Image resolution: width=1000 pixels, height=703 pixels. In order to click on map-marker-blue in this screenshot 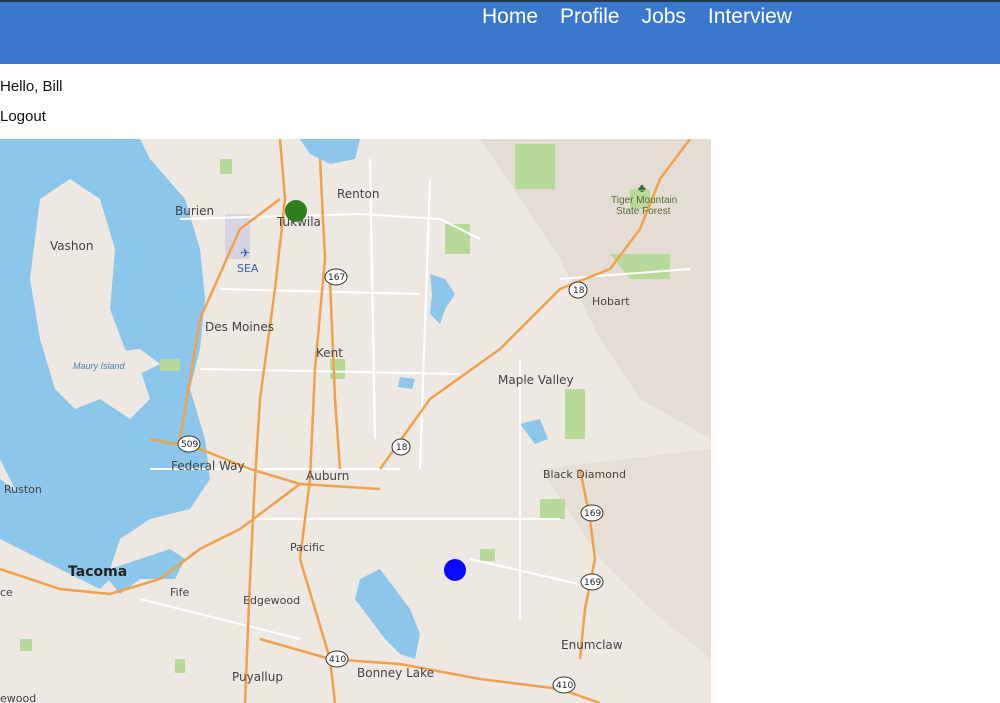, I will do `click(455, 570)`.